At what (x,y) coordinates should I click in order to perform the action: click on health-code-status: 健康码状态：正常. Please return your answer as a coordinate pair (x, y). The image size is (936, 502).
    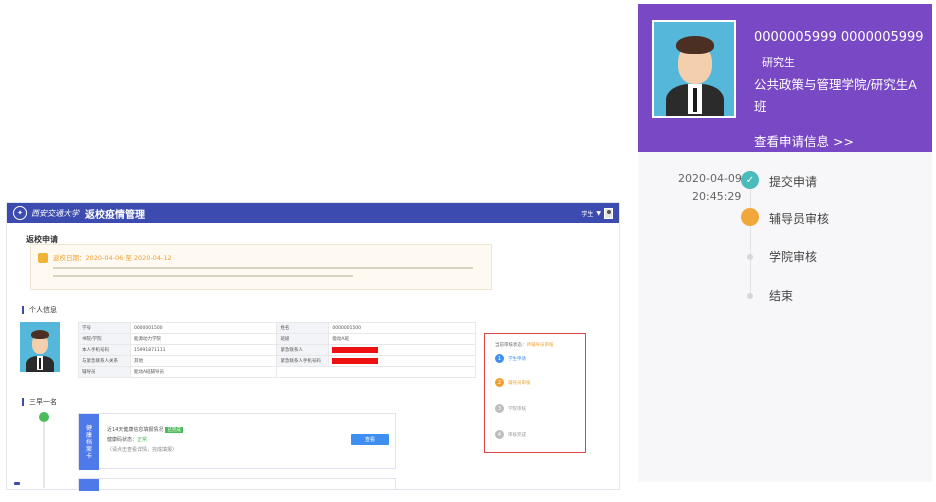
    Looking at the image, I should click on (127, 439).